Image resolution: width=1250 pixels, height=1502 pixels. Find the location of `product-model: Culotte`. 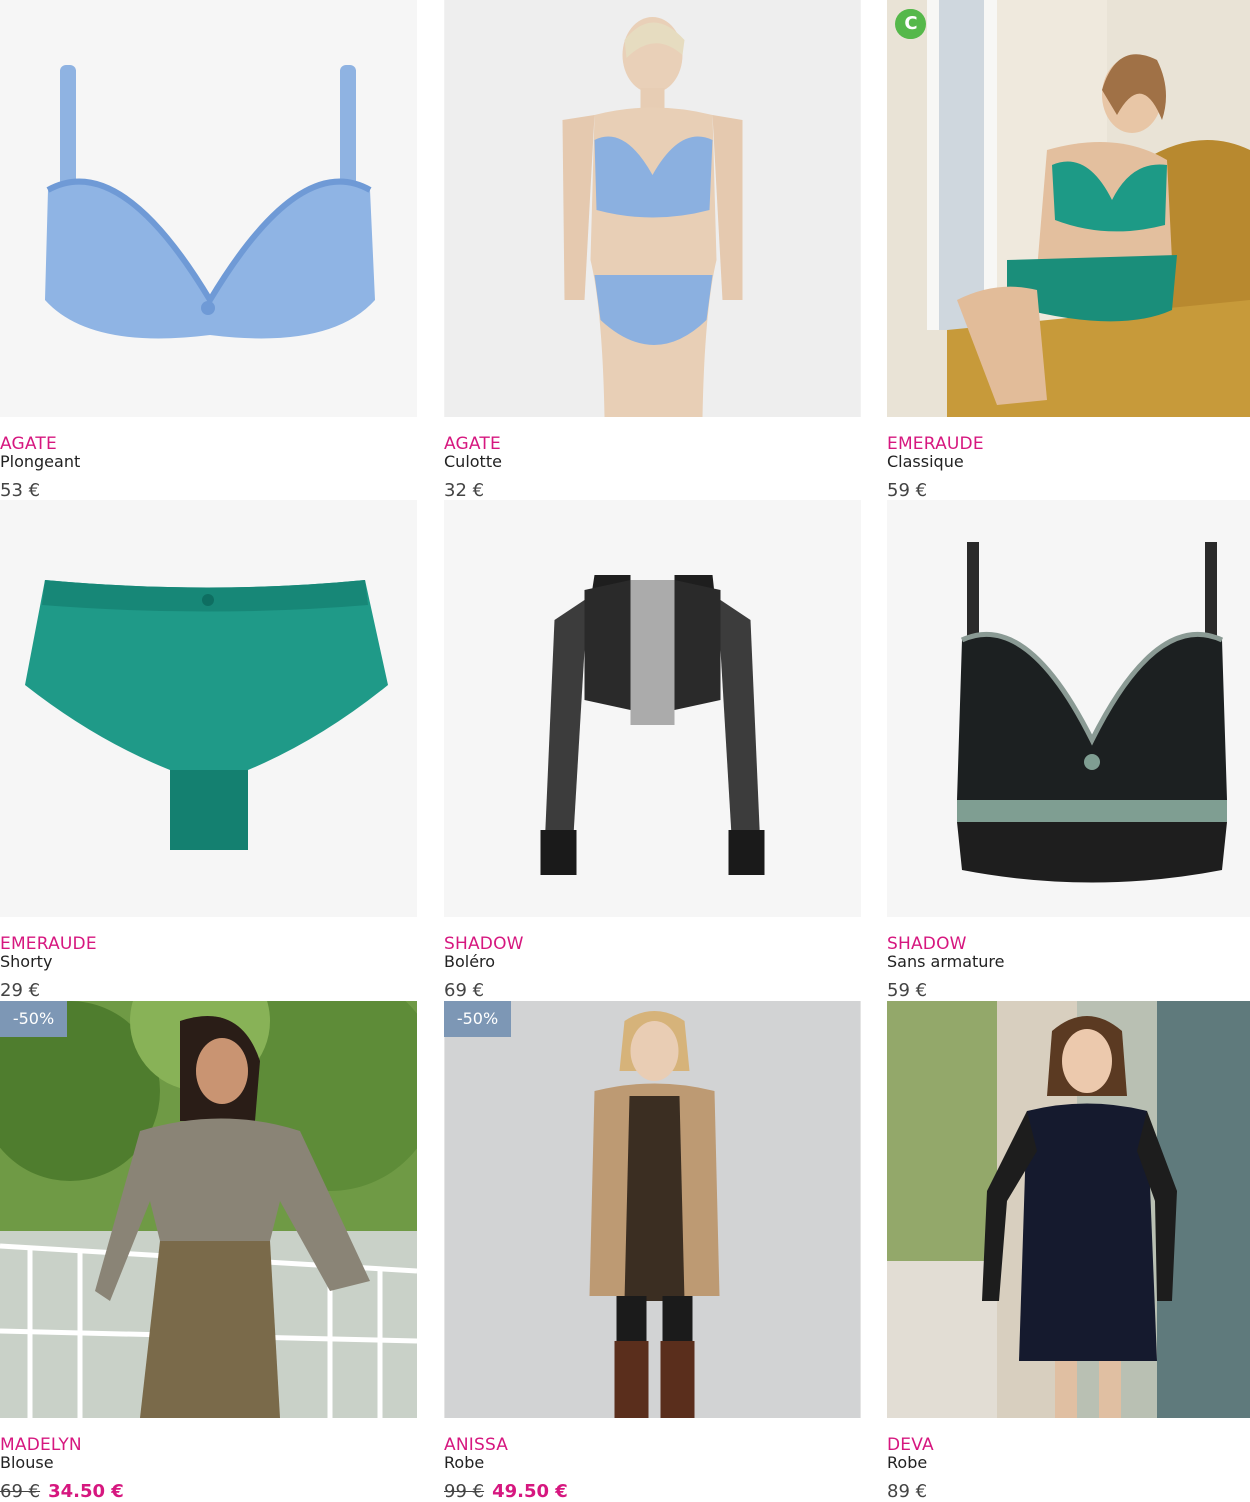

product-model: Culotte is located at coordinates (473, 461).